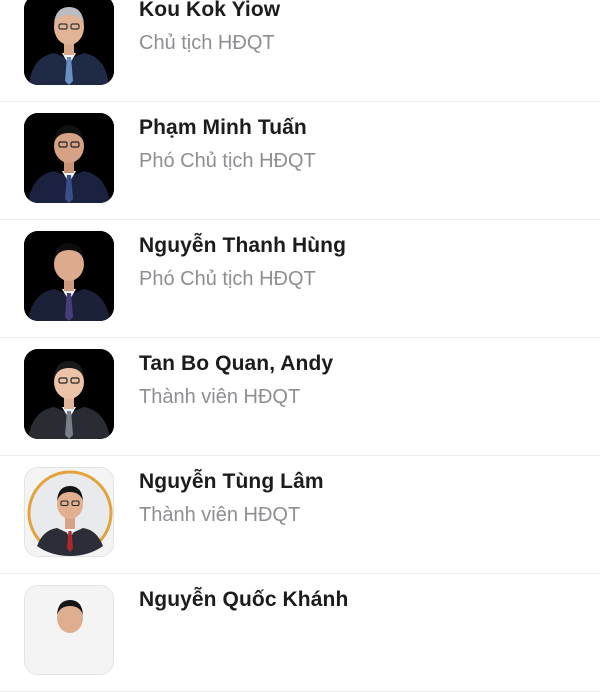 This screenshot has height=692, width=600. Describe the element at coordinates (300, 51) in the screenshot. I see `member-row: Kou Kok Yiow Chủ tịch HĐQT` at that location.